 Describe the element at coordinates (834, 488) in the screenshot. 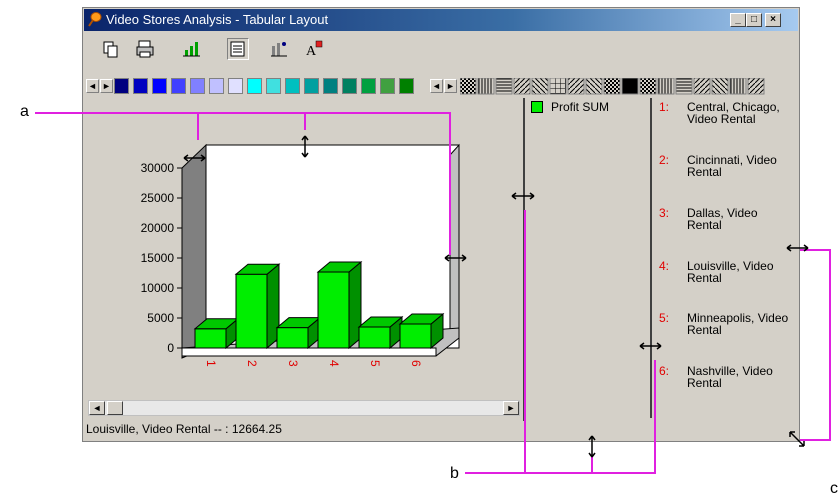

I see `callout-c: c` at that location.